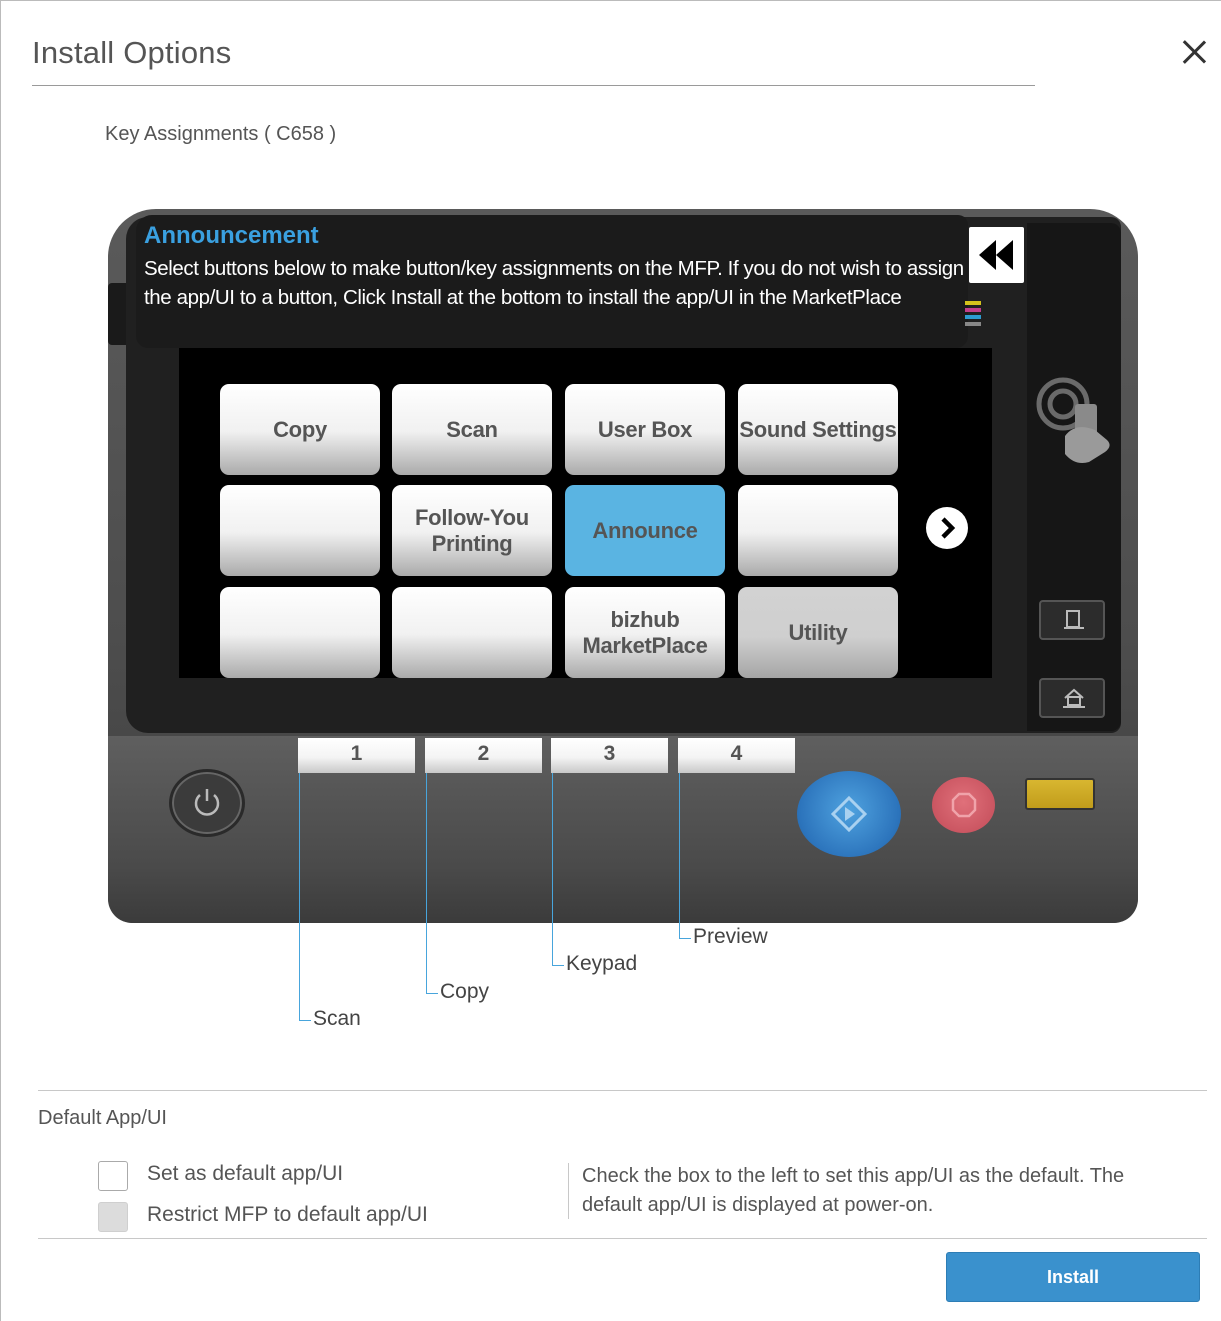 The height and width of the screenshot is (1321, 1221). What do you see at coordinates (245, 1174) in the screenshot?
I see `set-default-label: Set as default app/UI` at bounding box center [245, 1174].